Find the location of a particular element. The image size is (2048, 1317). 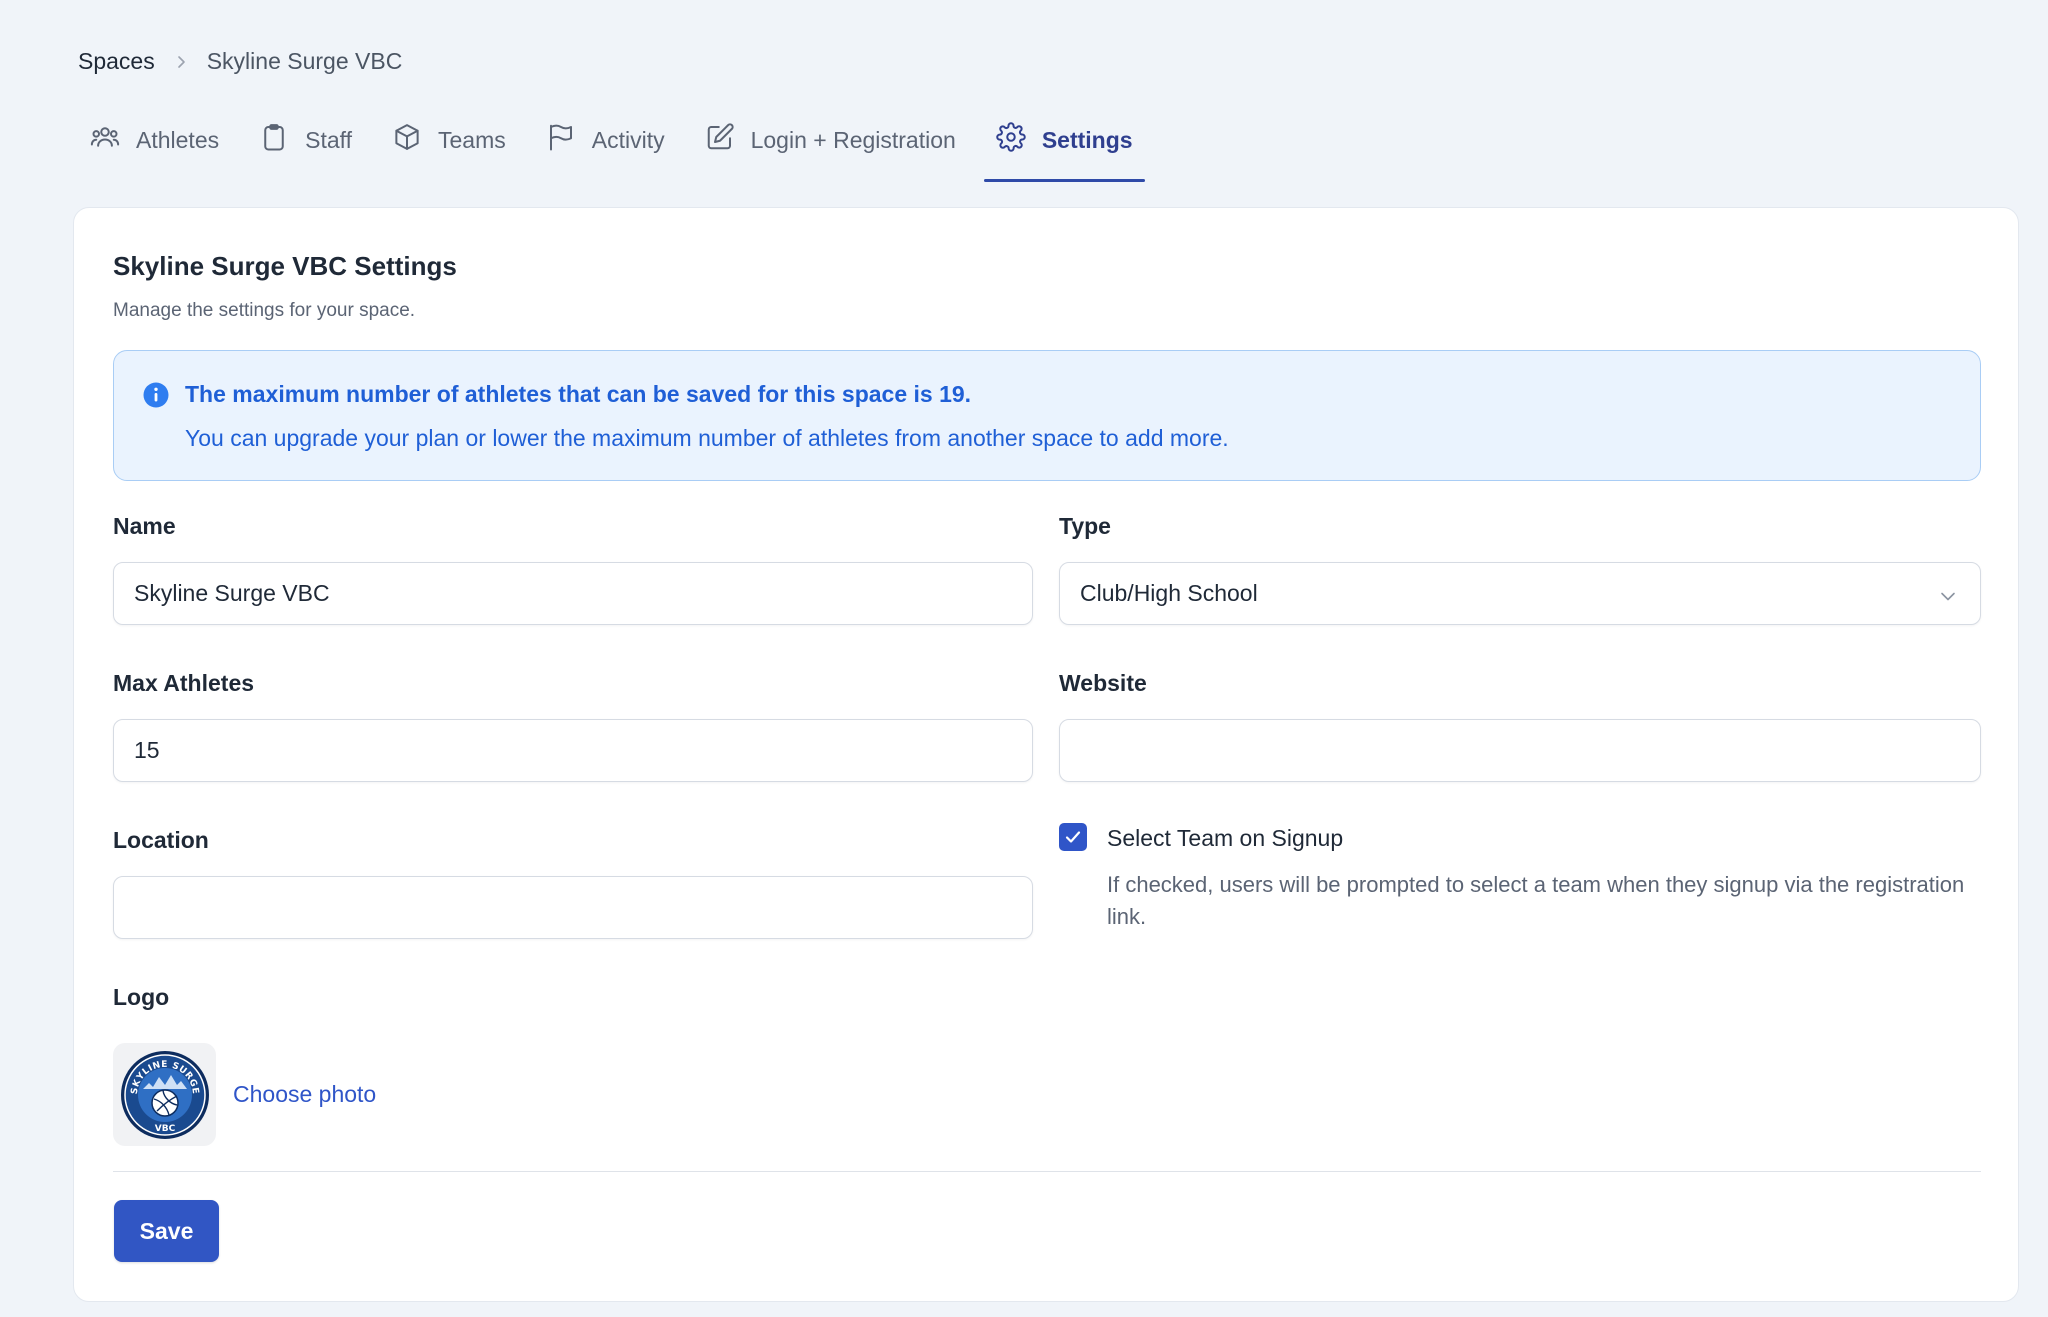

save-button: Save is located at coordinates (166, 1231).